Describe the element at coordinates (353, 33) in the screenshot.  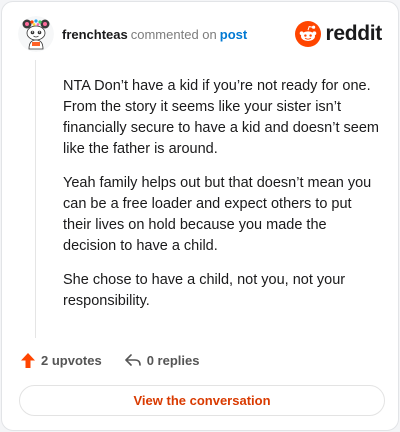
I see `reddit-wordmark: reddit` at that location.